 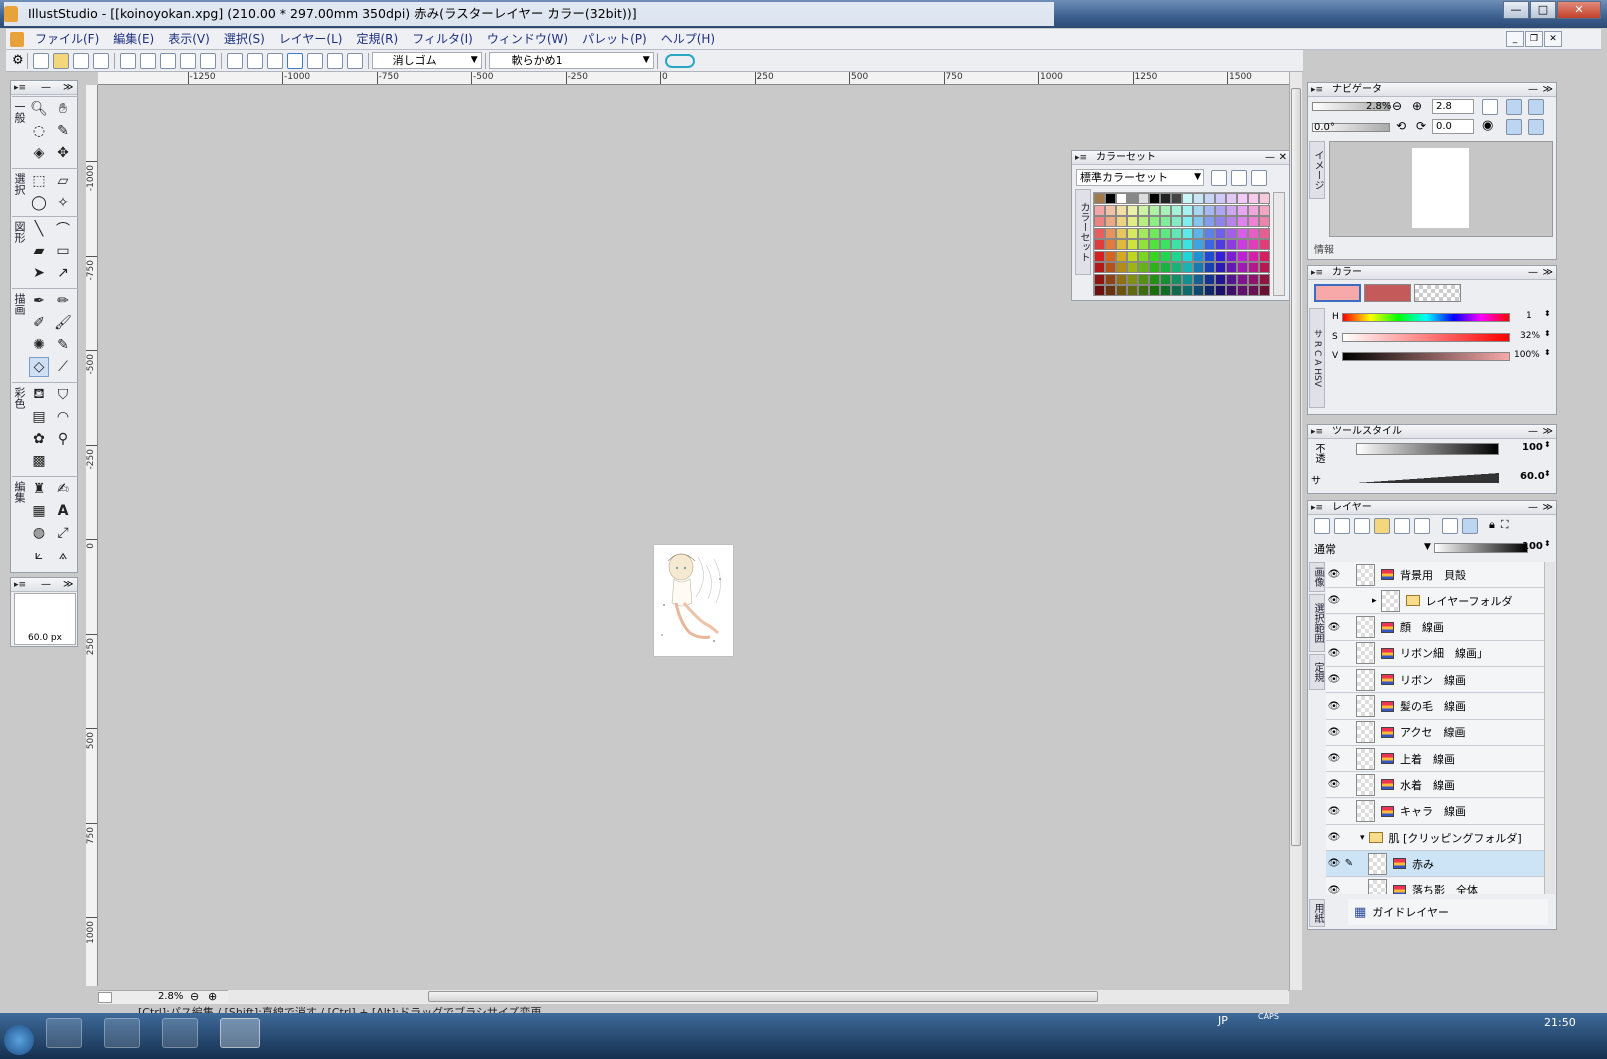 I want to click on menu-layer: レイヤー(L), so click(x=311, y=39).